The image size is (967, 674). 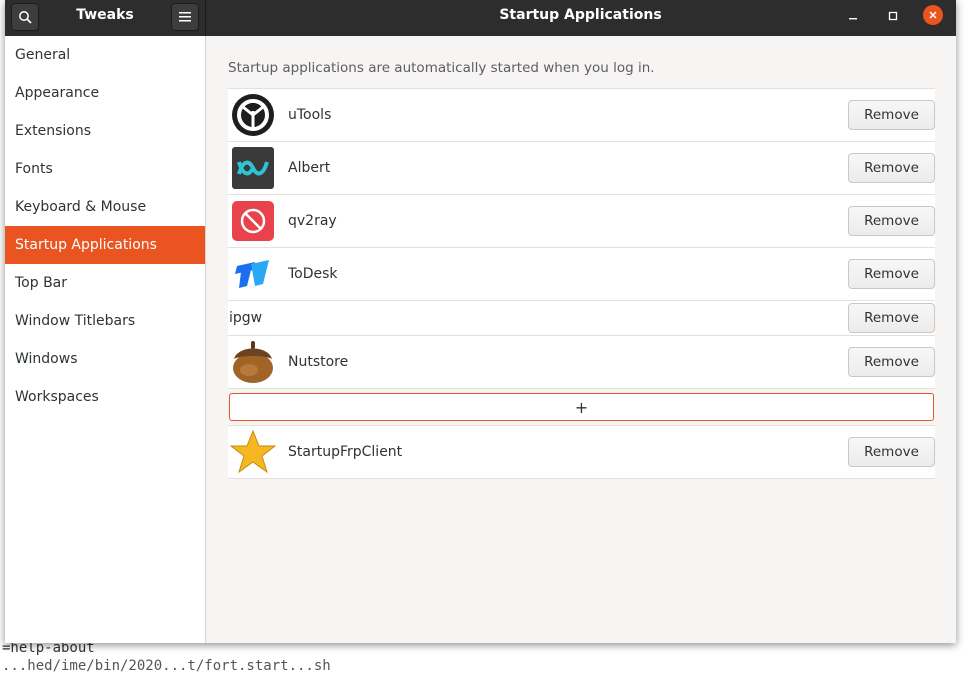 What do you see at coordinates (310, 115) in the screenshot?
I see `app-name: uTools` at bounding box center [310, 115].